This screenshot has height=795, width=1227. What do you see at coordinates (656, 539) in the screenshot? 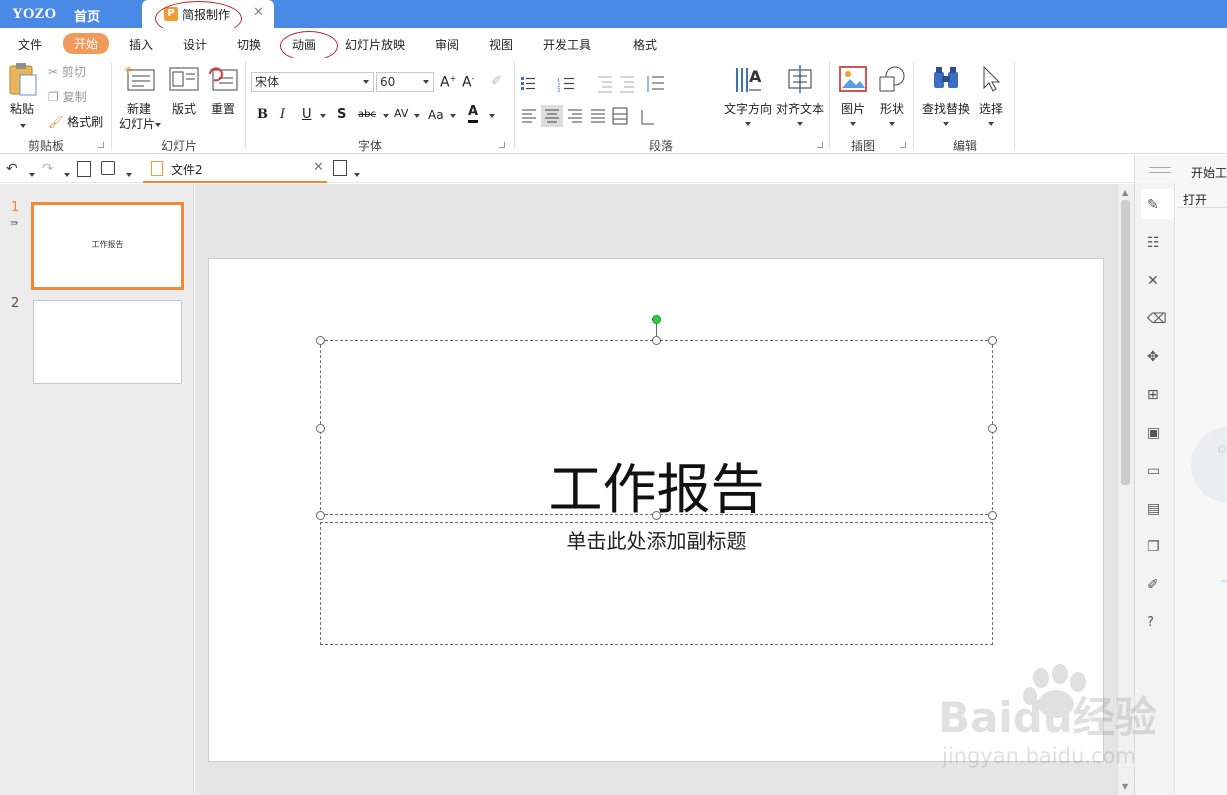
I see `slide-subtitle: 单击此处添加副标题` at bounding box center [656, 539].